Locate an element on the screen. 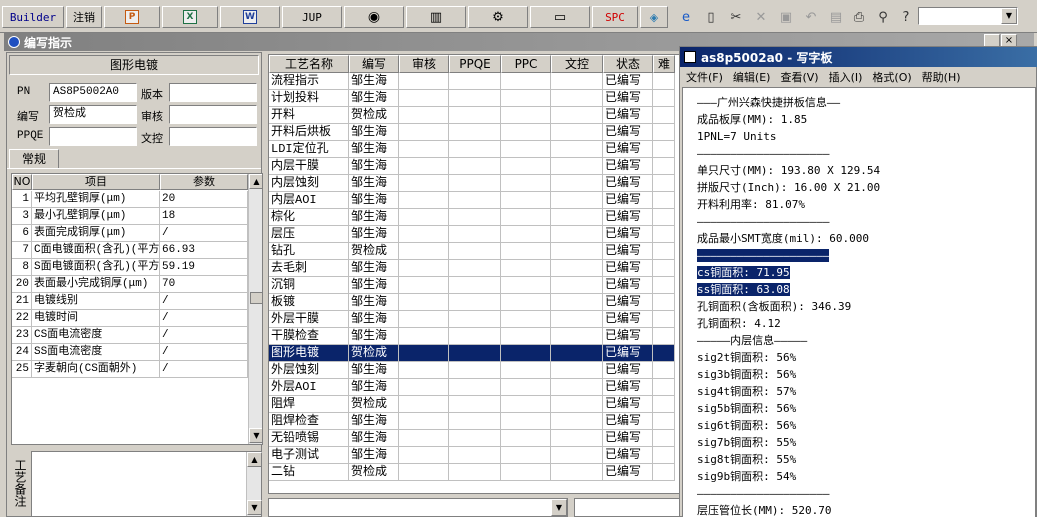  database-button: ▥ is located at coordinates (436, 17).